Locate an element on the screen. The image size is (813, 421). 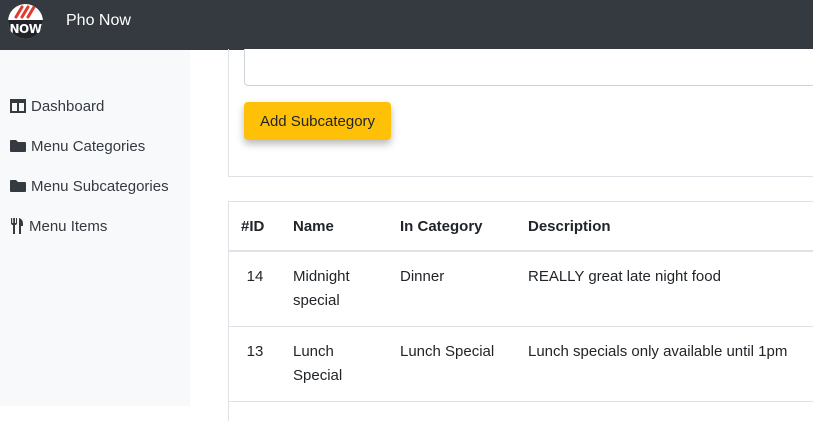
logo-stripes-icon is located at coordinates (25, 12).